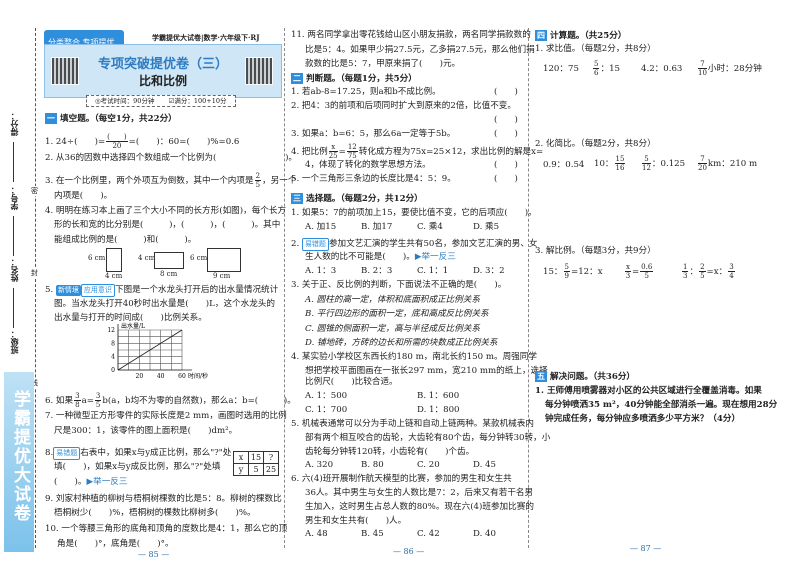 The width and height of the screenshot is (800, 566). What do you see at coordinates (34, 191) in the screenshot?
I see `seal-char: 密` at bounding box center [34, 191].